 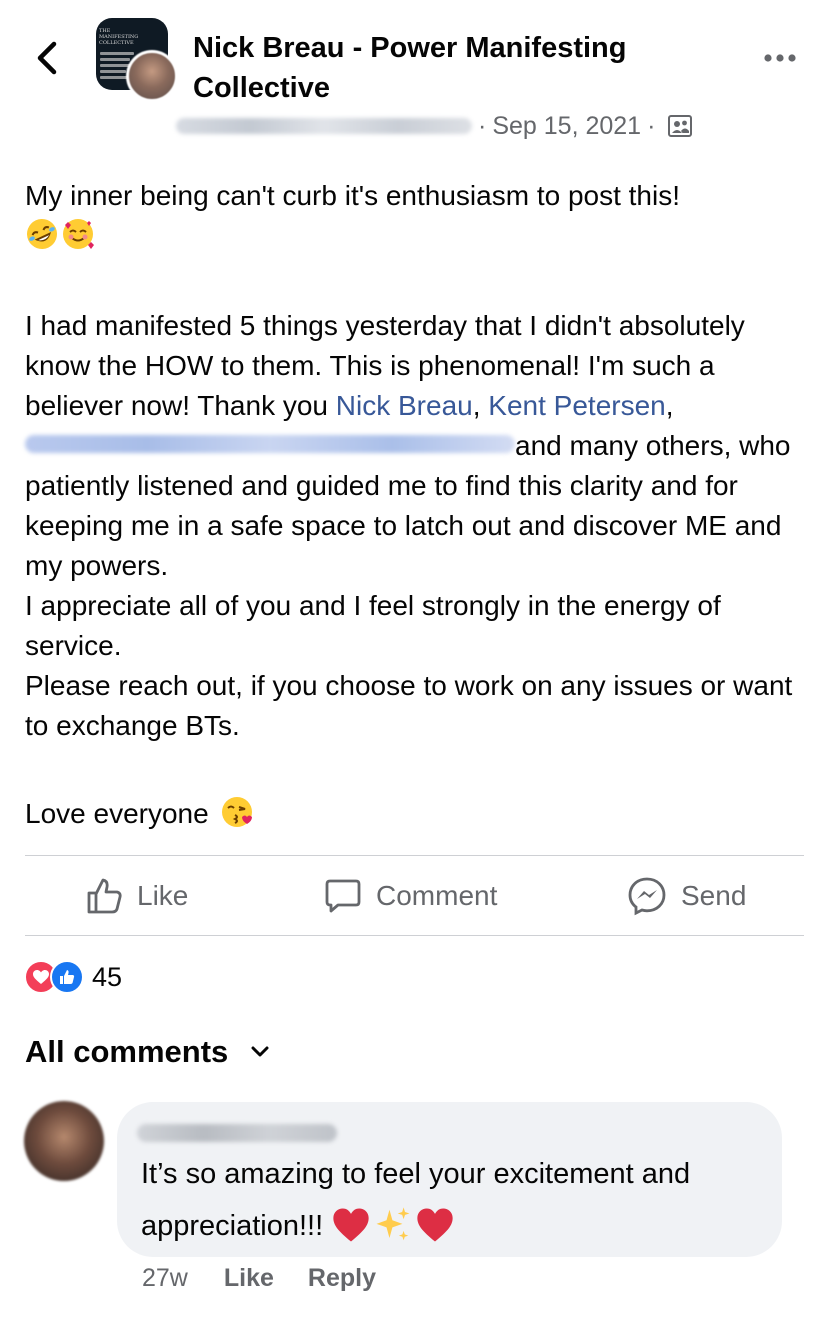 I want to click on group-avatar-title: THE MANIFESTING COLLECTIVE, so click(x=119, y=37).